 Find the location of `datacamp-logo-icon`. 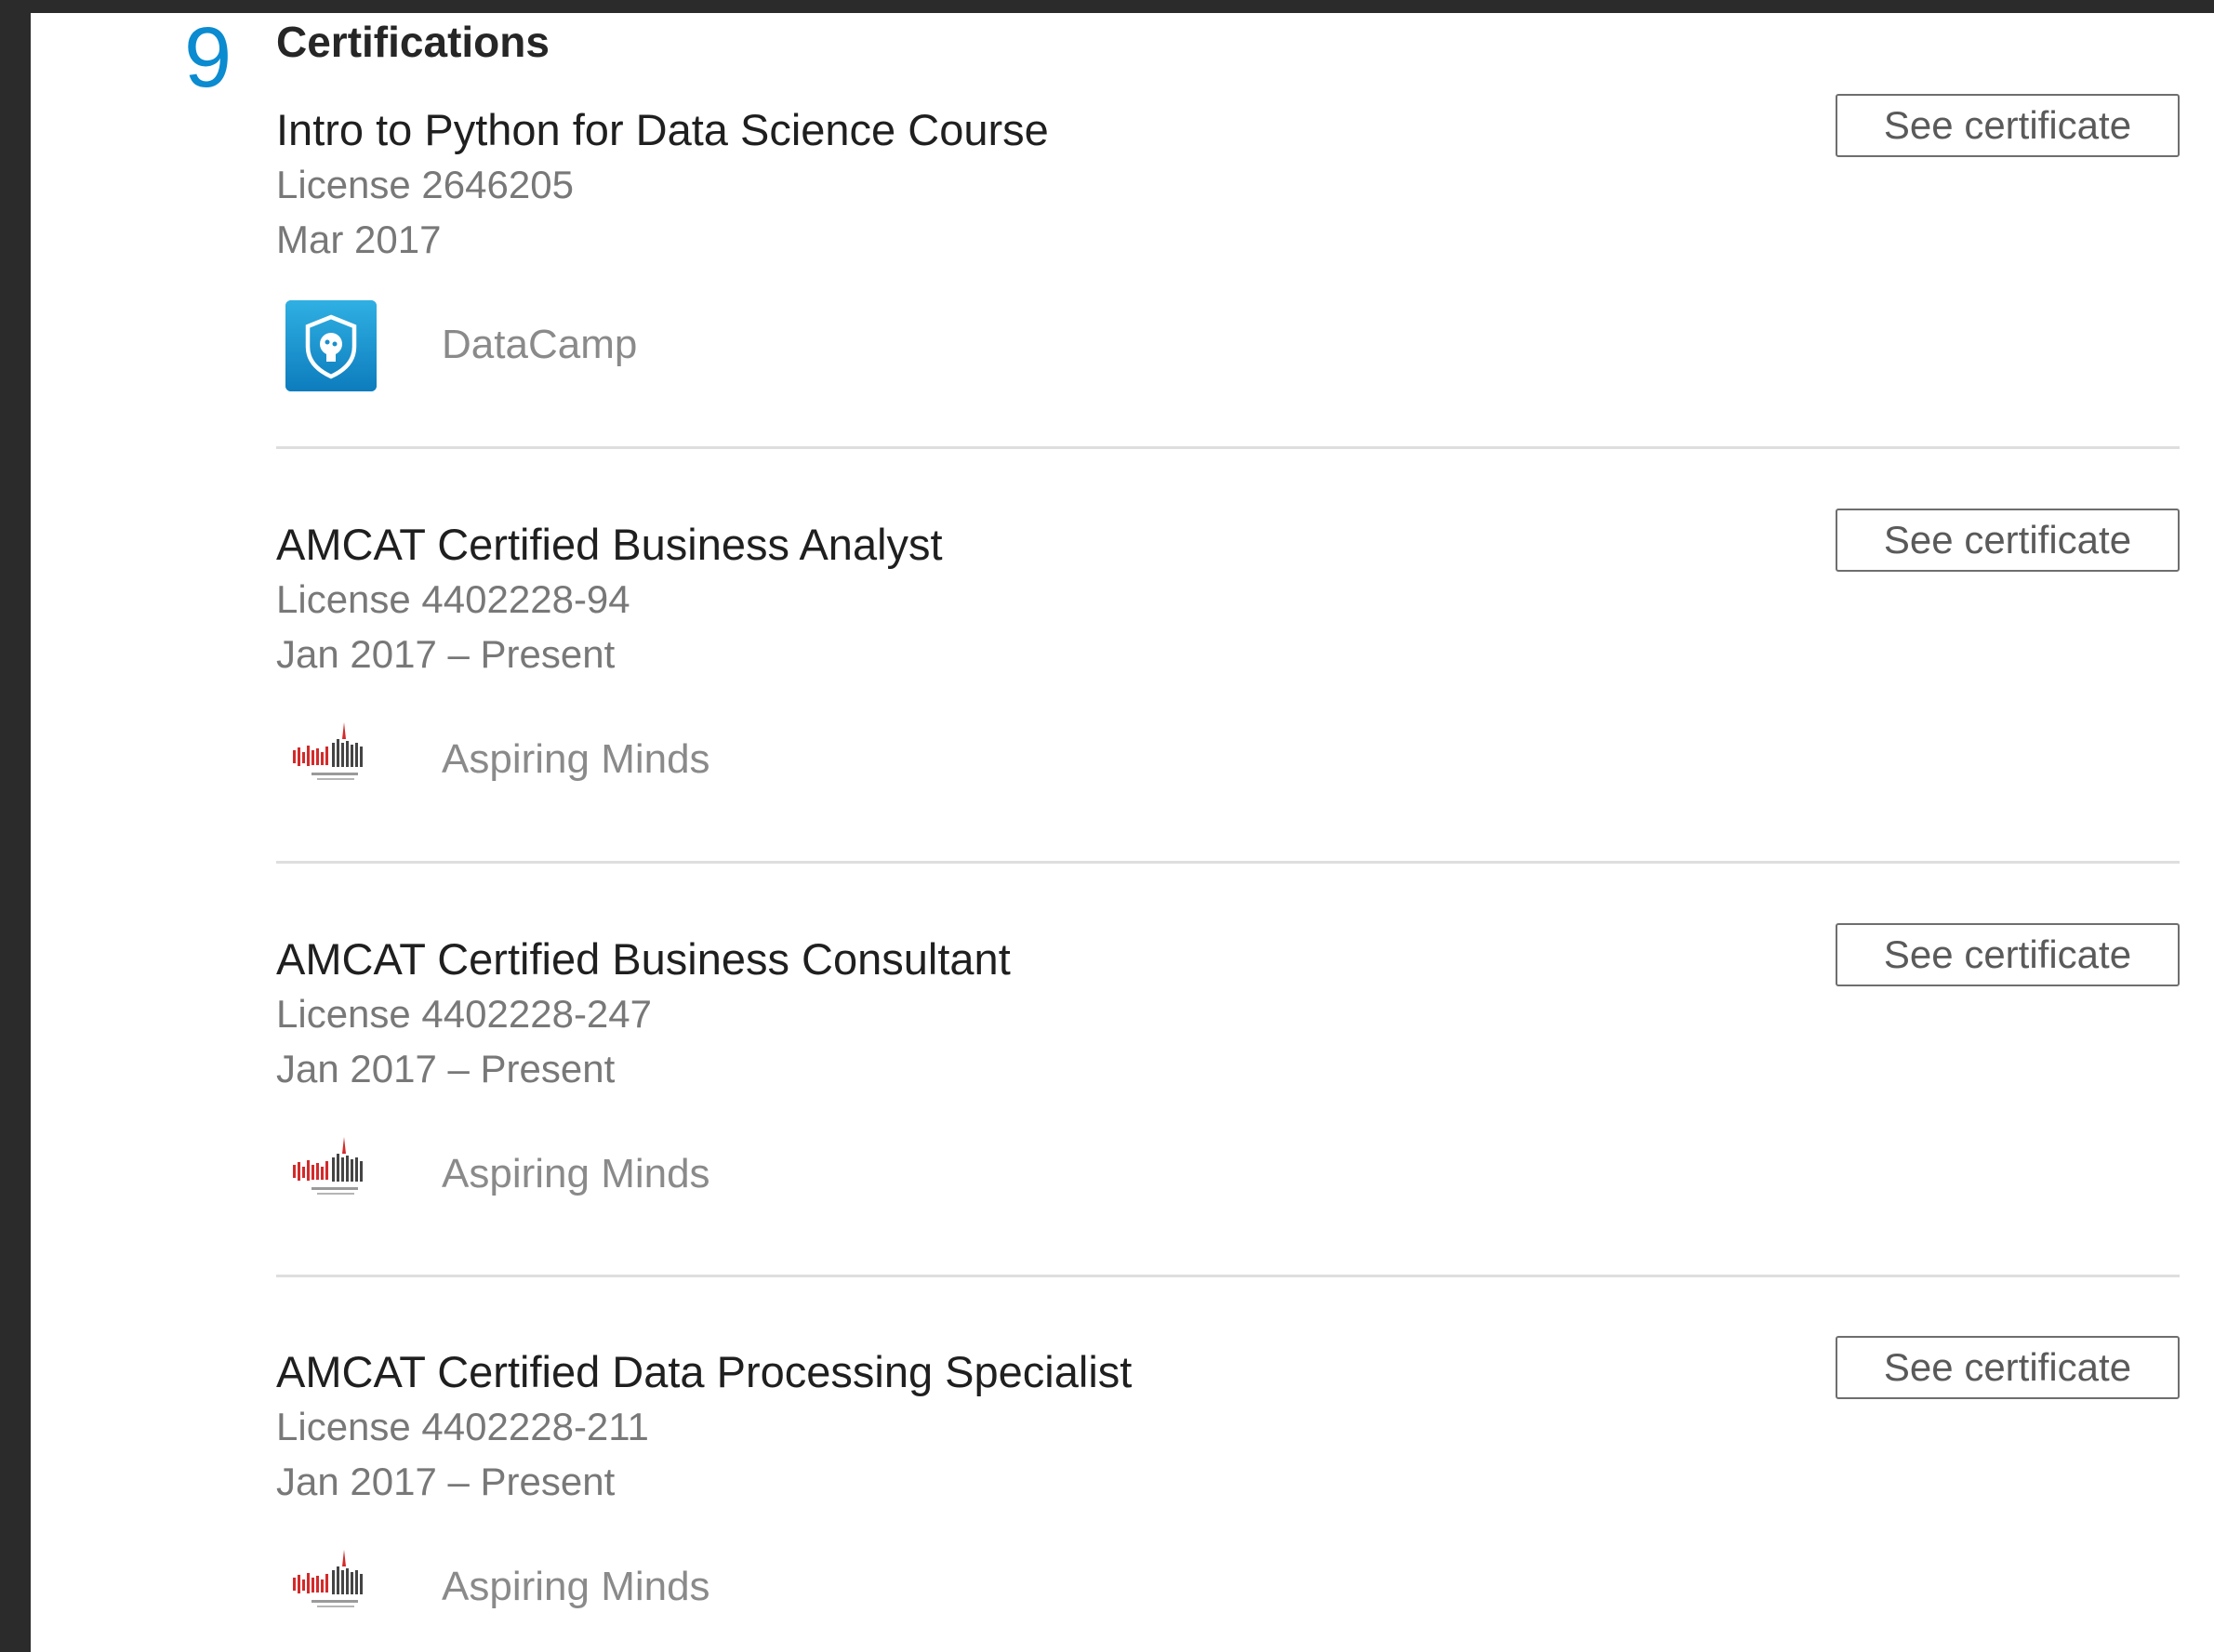

datacamp-logo-icon is located at coordinates (331, 345).